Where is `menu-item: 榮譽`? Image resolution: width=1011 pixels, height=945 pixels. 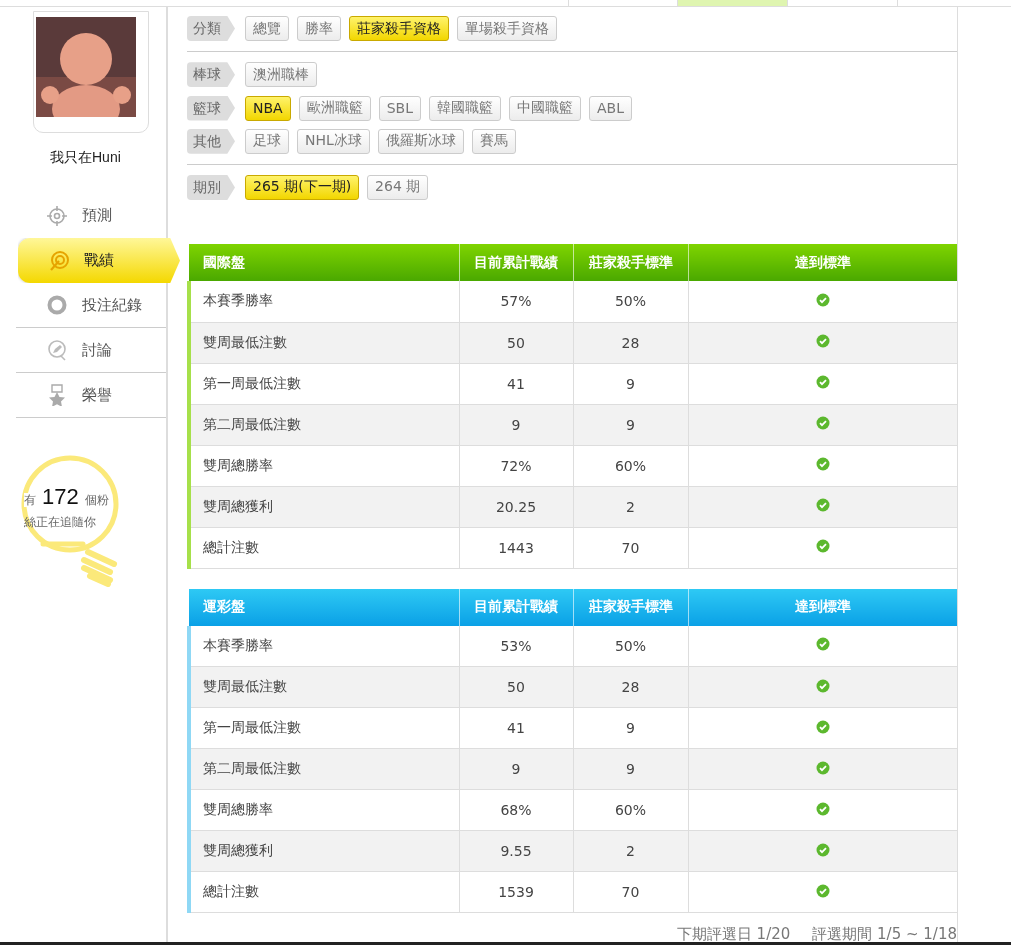 menu-item: 榮譽 is located at coordinates (91, 395).